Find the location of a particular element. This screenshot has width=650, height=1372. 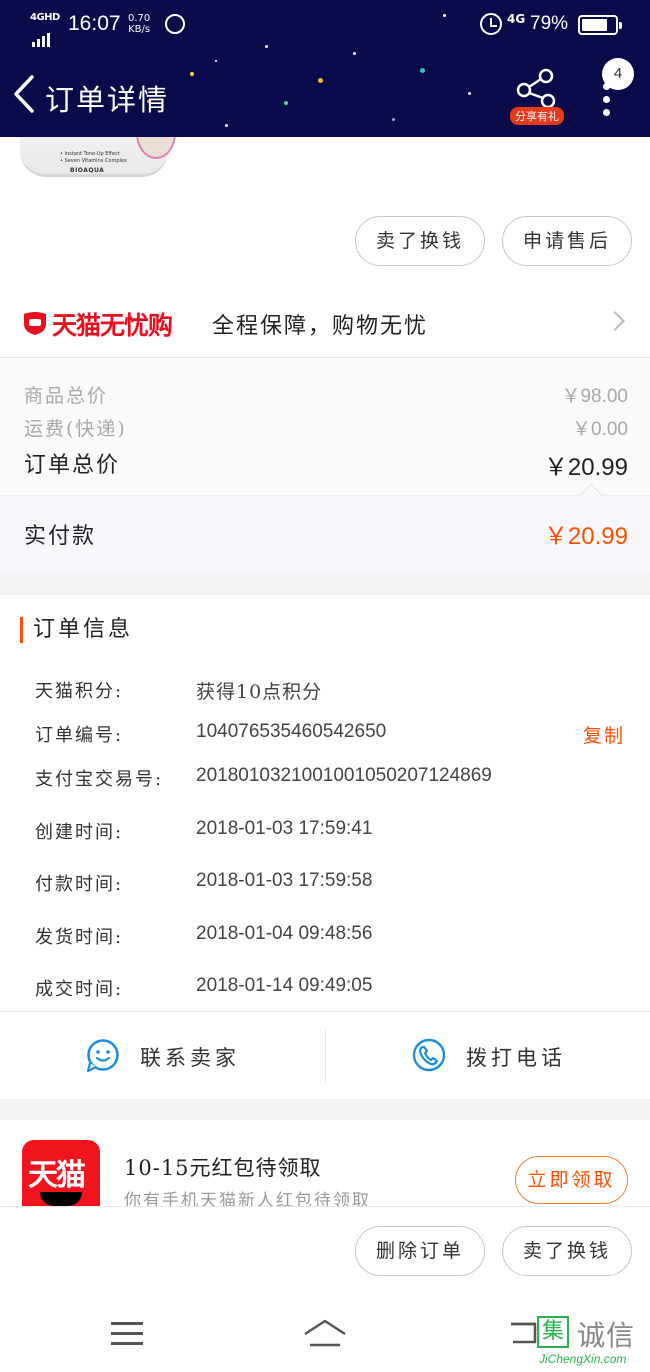

shipping-value: ￥0.00 is located at coordinates (600, 429).